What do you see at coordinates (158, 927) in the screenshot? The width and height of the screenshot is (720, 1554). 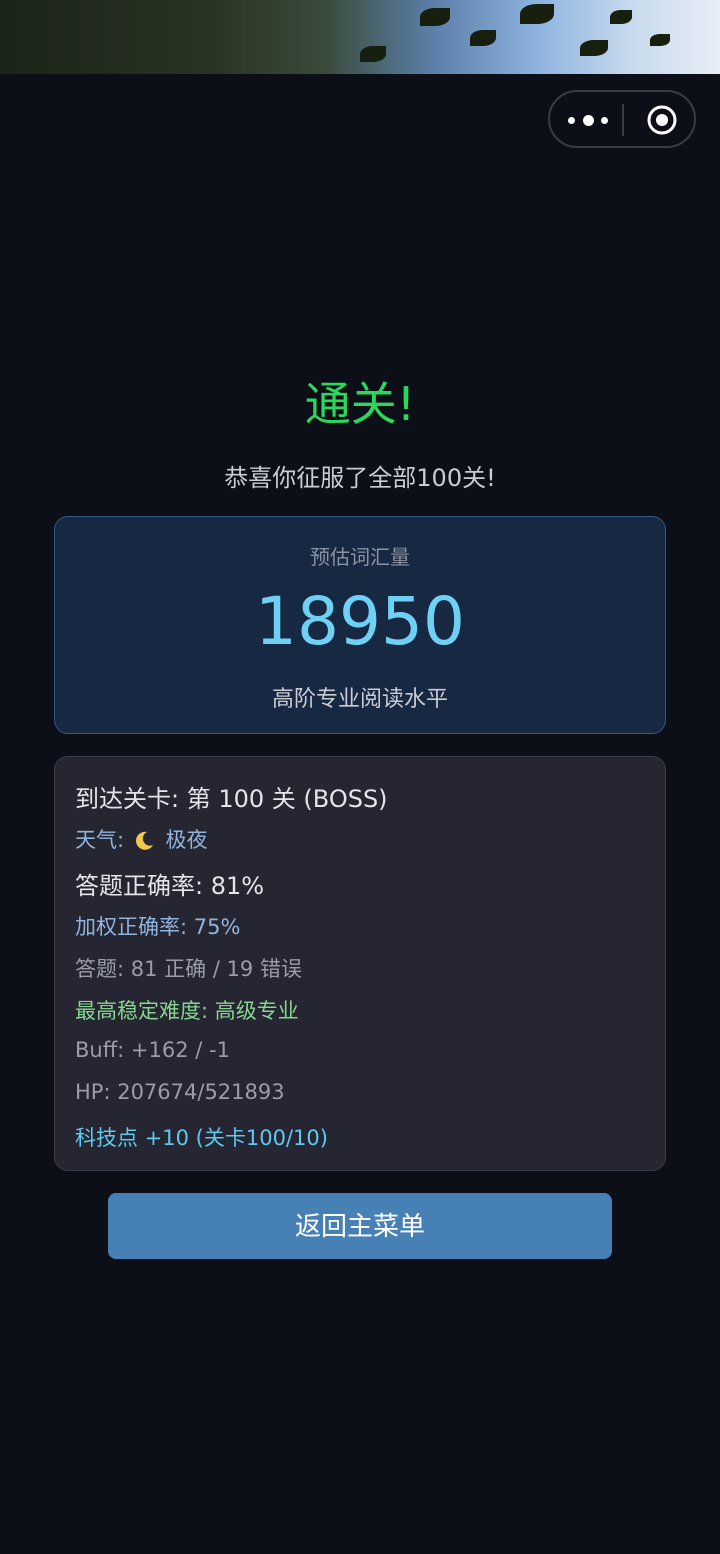 I see `stat-weighted-accuracy: 加权正确率: 75%` at bounding box center [158, 927].